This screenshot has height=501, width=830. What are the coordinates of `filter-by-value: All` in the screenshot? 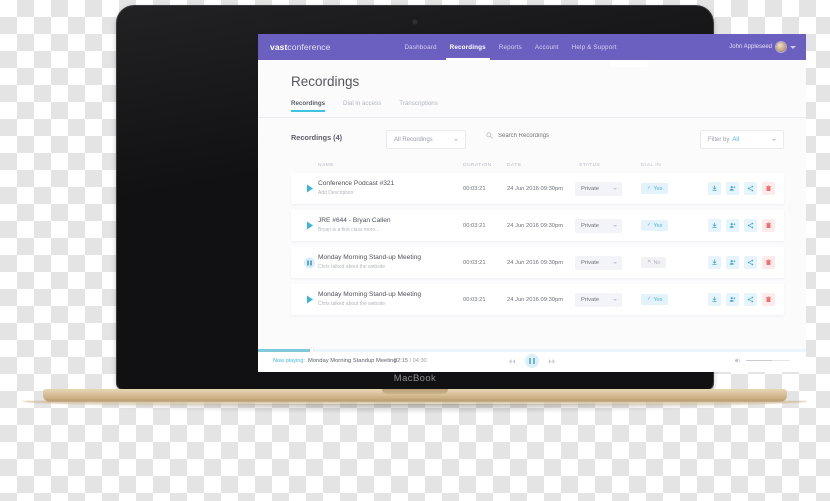 It's located at (736, 139).